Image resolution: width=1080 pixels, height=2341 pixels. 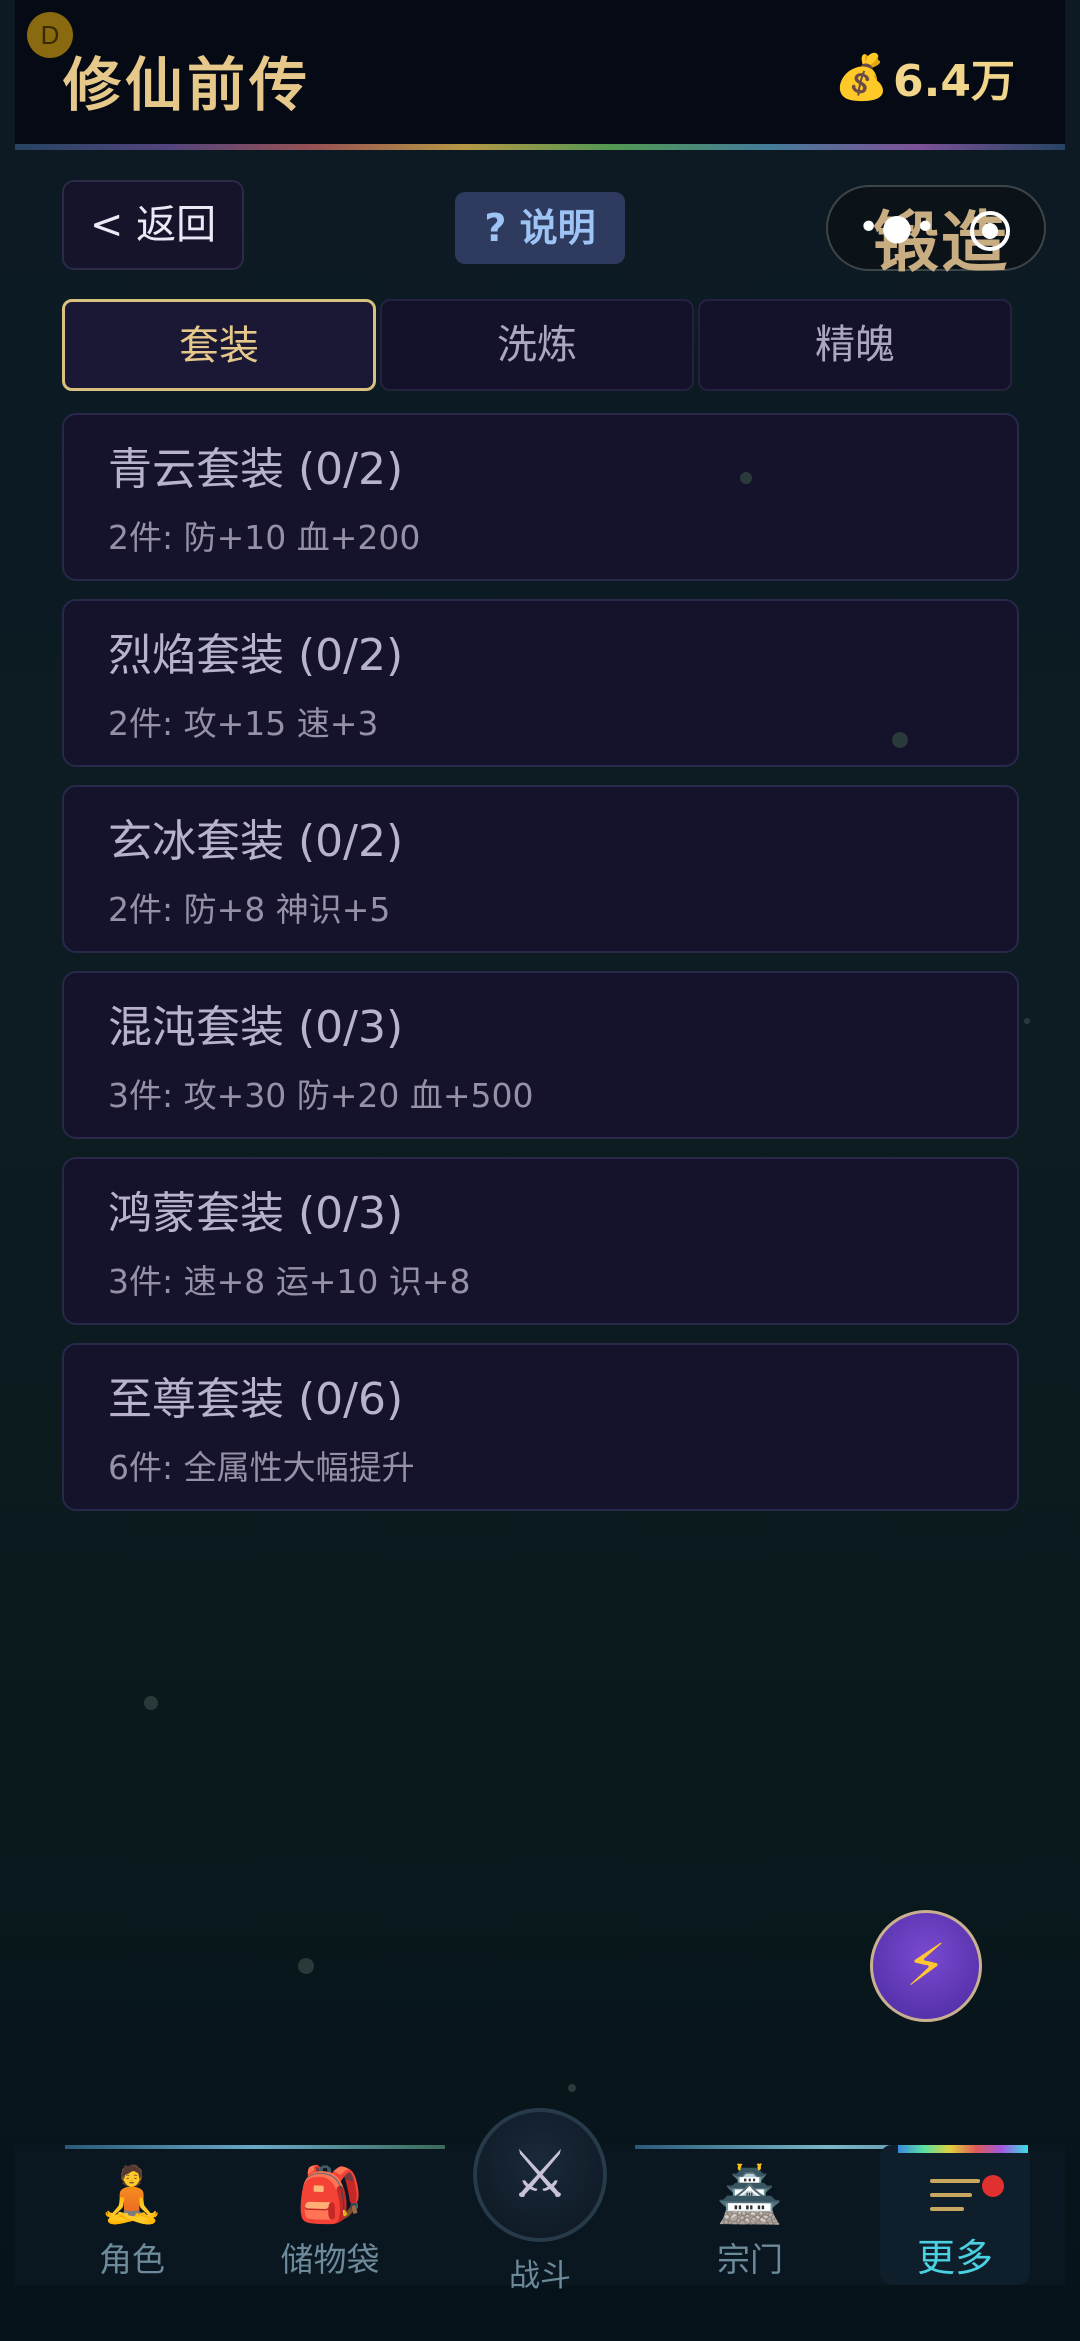 What do you see at coordinates (330, 2259) in the screenshot?
I see `nav-label: 储物袋` at bounding box center [330, 2259].